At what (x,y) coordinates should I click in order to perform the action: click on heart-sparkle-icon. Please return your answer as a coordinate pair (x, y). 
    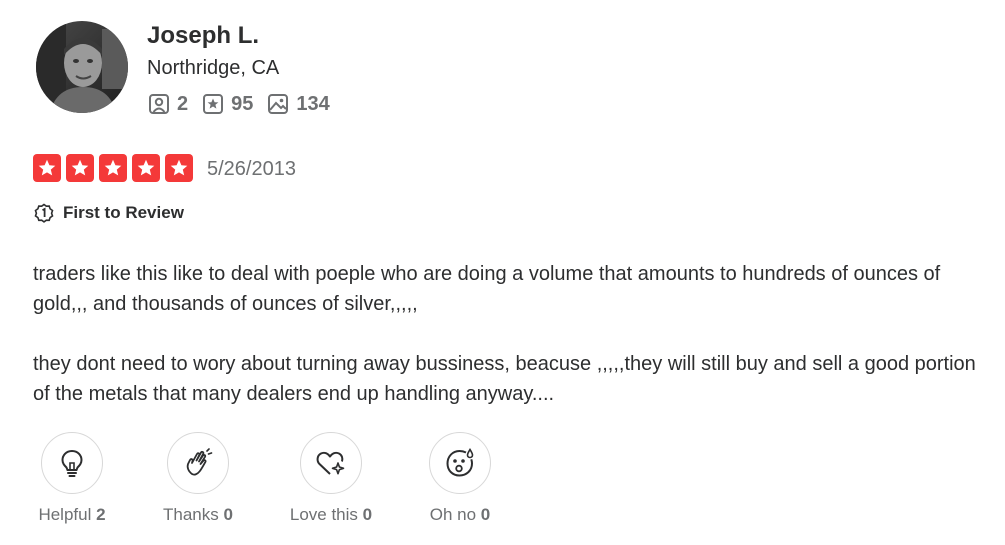
    Looking at the image, I should click on (330, 463).